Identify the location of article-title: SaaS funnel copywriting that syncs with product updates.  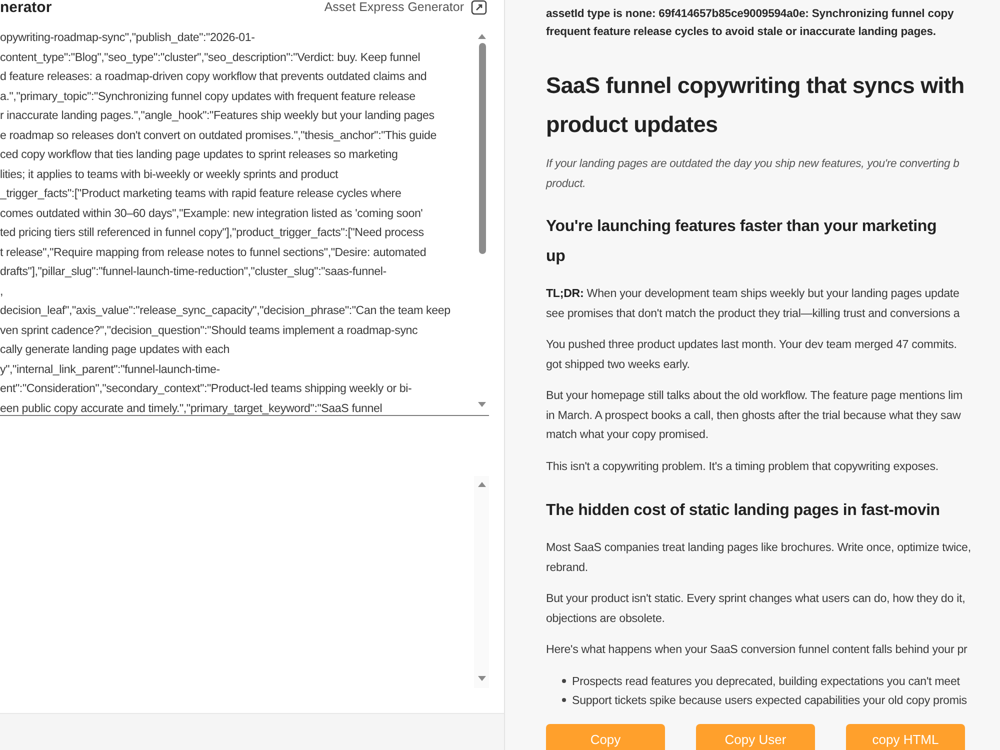
(756, 105).